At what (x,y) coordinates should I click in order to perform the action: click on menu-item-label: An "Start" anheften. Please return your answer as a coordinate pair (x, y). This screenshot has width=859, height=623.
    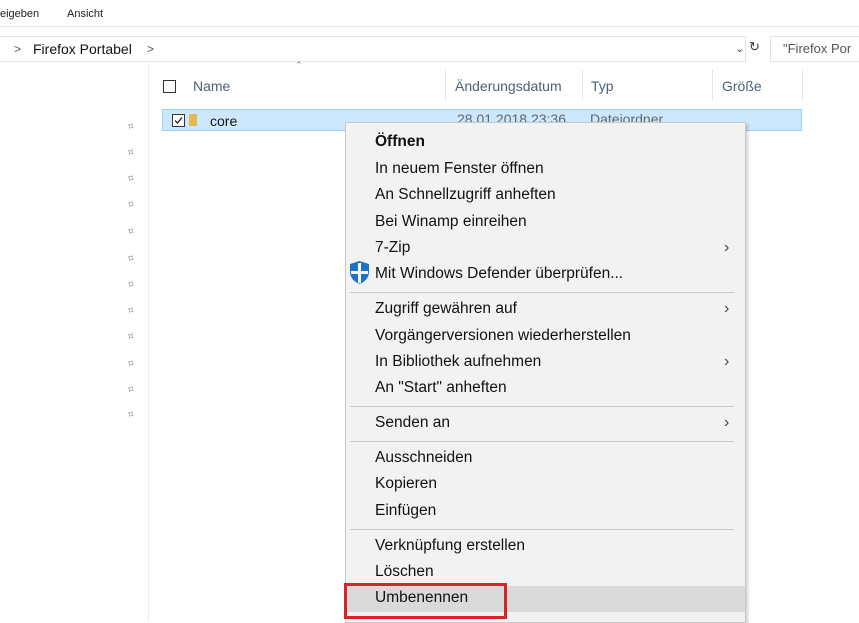
    Looking at the image, I should click on (441, 387).